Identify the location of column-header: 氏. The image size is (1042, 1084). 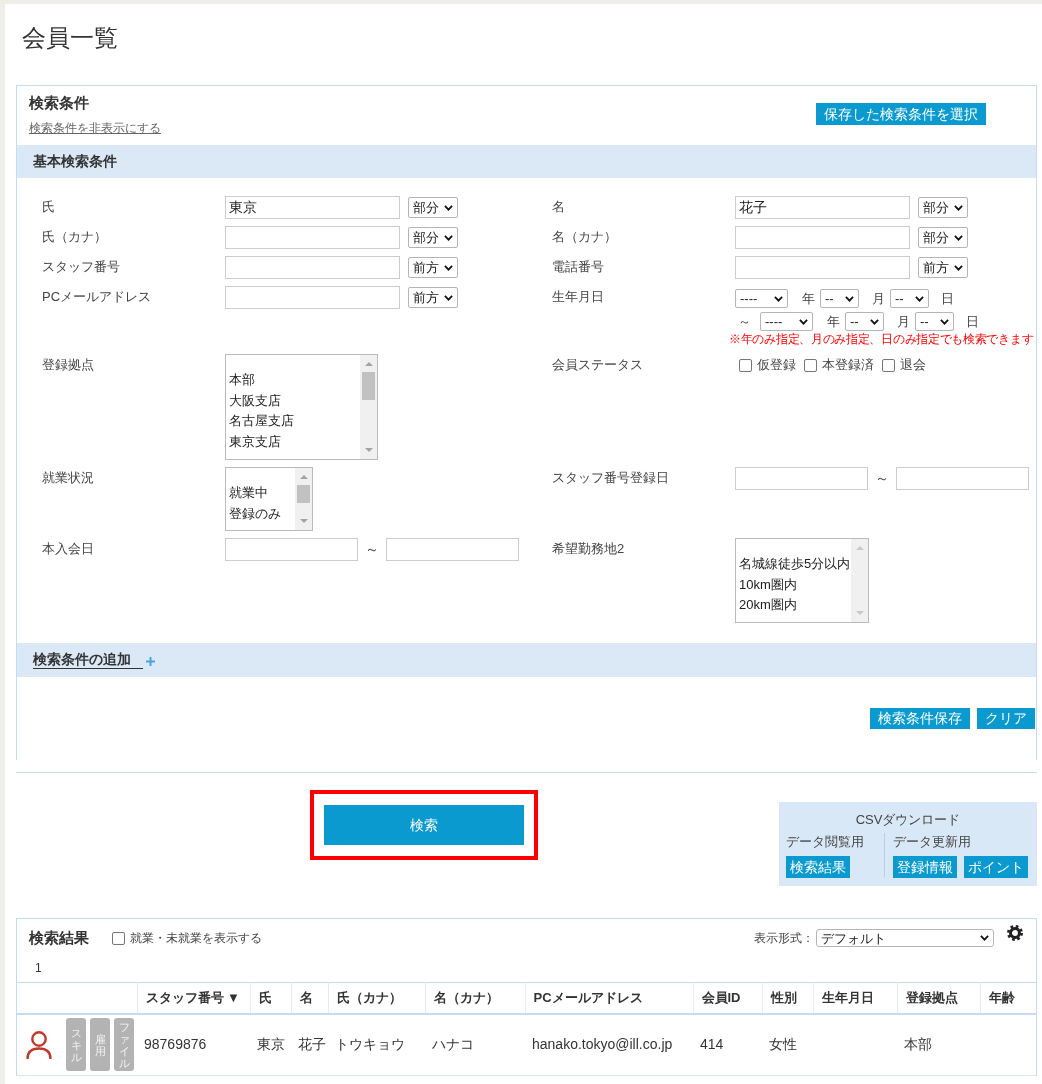
(270, 998).